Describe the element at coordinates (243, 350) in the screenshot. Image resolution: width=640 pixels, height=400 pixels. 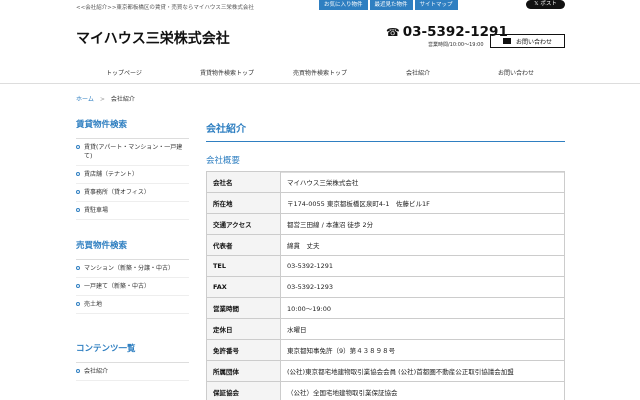
I see `row-label: 免許番号` at that location.